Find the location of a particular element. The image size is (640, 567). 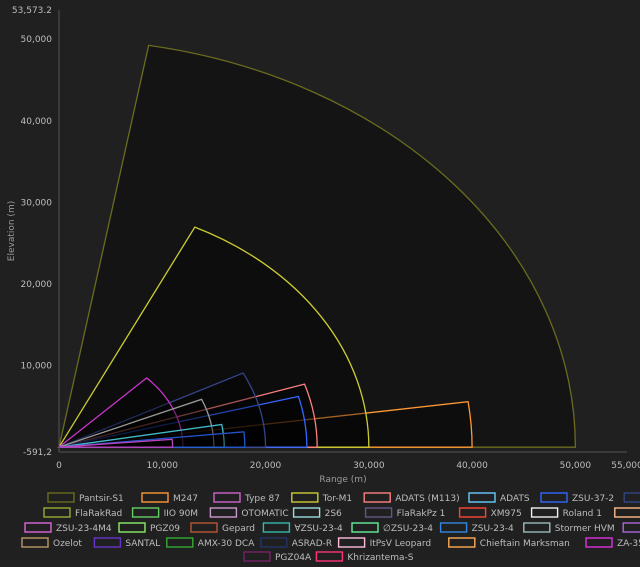

legend-item: Tor-M1 is located at coordinates (321, 498).